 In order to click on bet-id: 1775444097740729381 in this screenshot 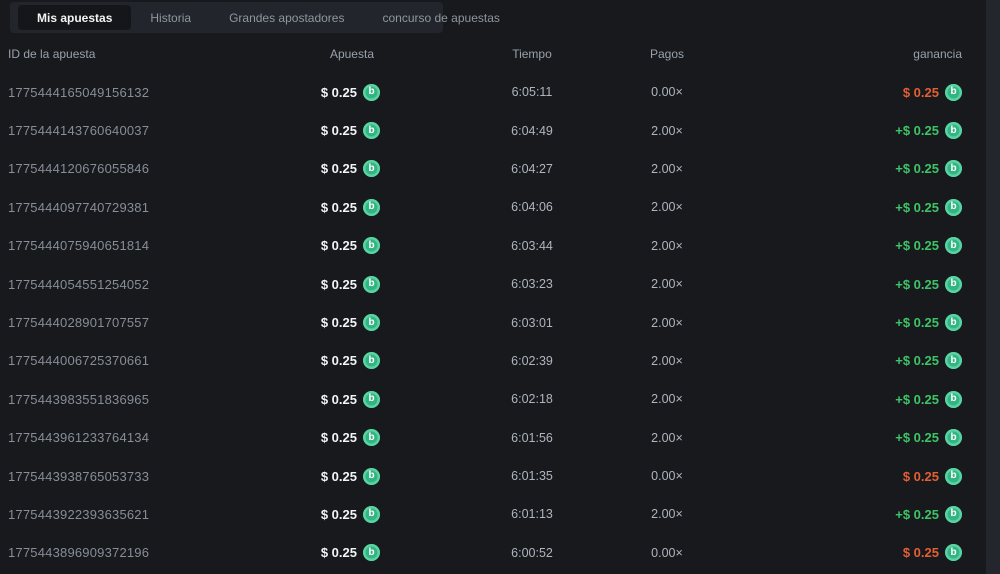, I will do `click(79, 207)`.